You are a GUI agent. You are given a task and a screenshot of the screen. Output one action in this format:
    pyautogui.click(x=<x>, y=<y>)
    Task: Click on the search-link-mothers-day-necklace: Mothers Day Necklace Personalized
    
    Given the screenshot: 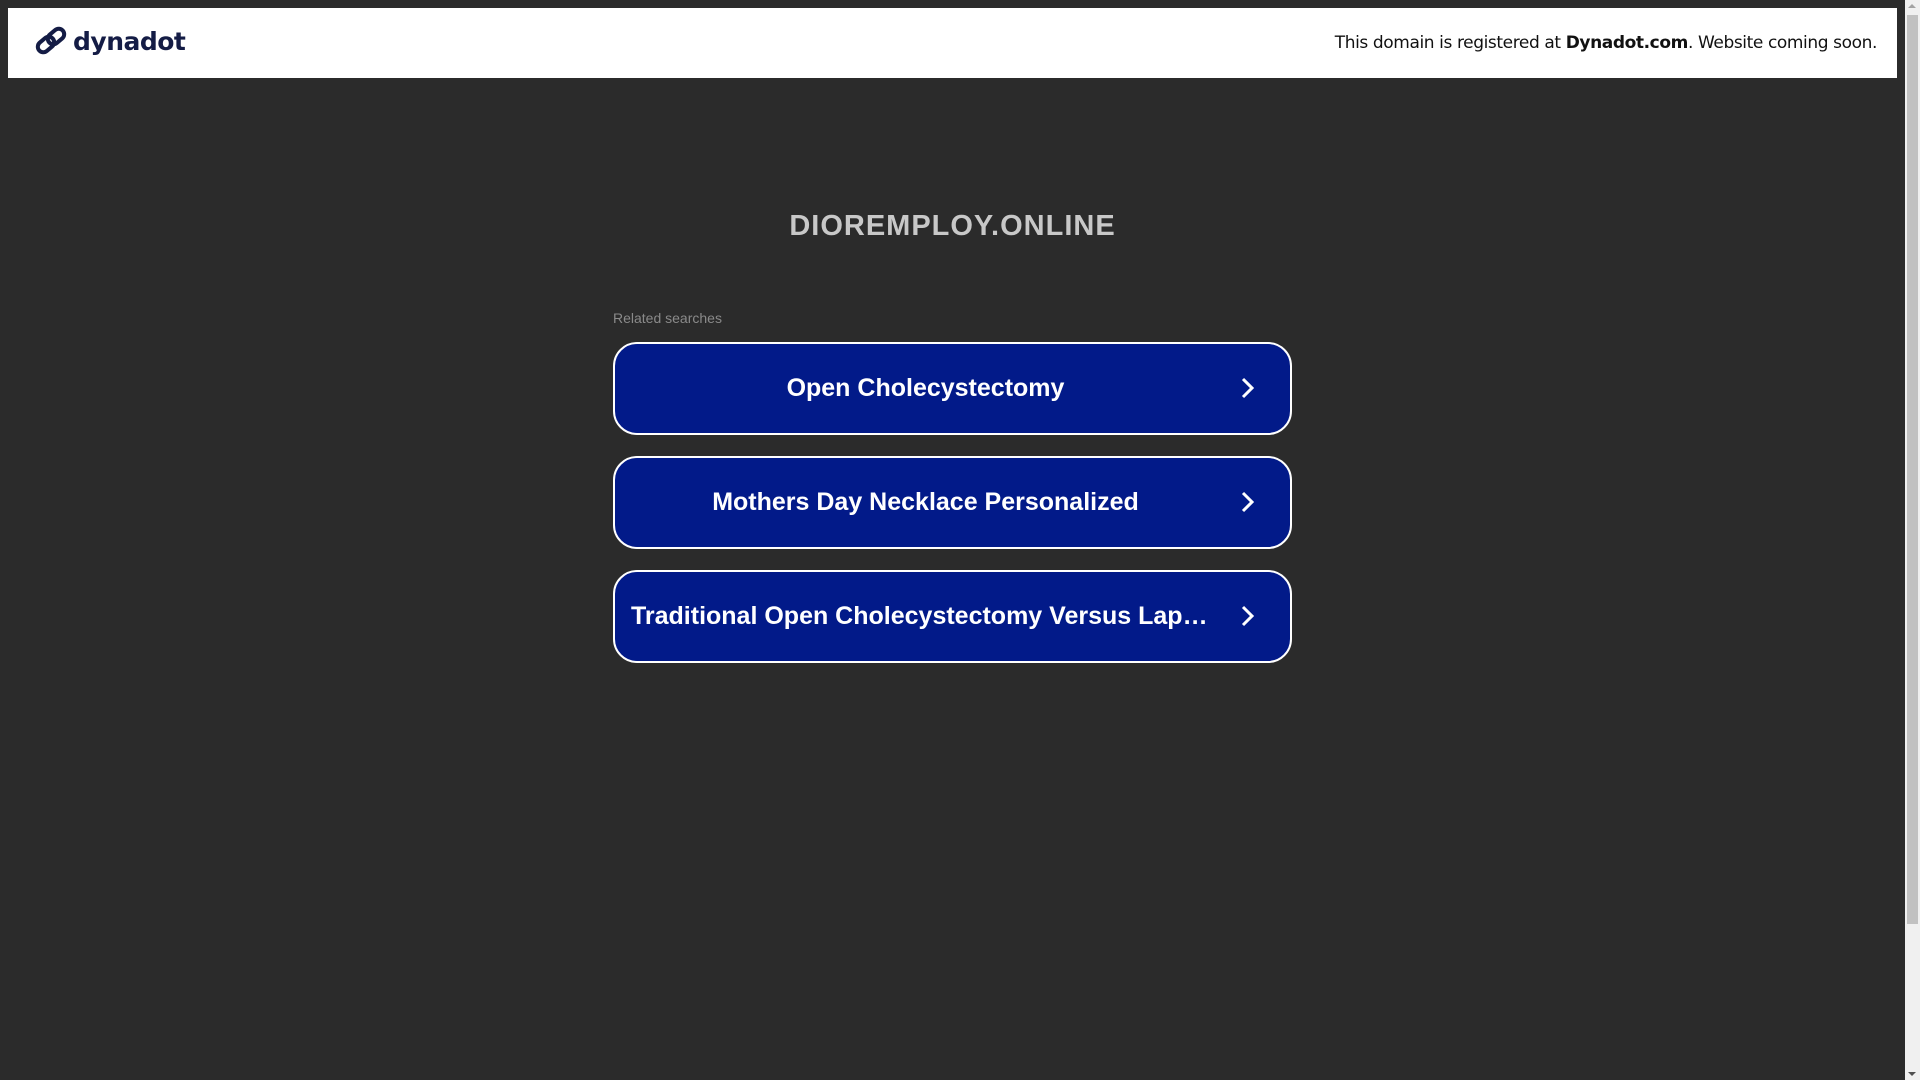 What is the action you would take?
    pyautogui.click(x=952, y=502)
    